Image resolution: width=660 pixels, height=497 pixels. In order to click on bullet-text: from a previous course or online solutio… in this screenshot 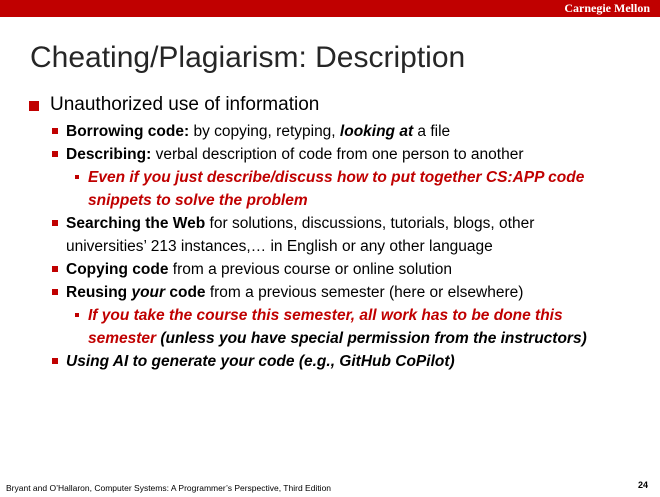, I will do `click(310, 269)`.